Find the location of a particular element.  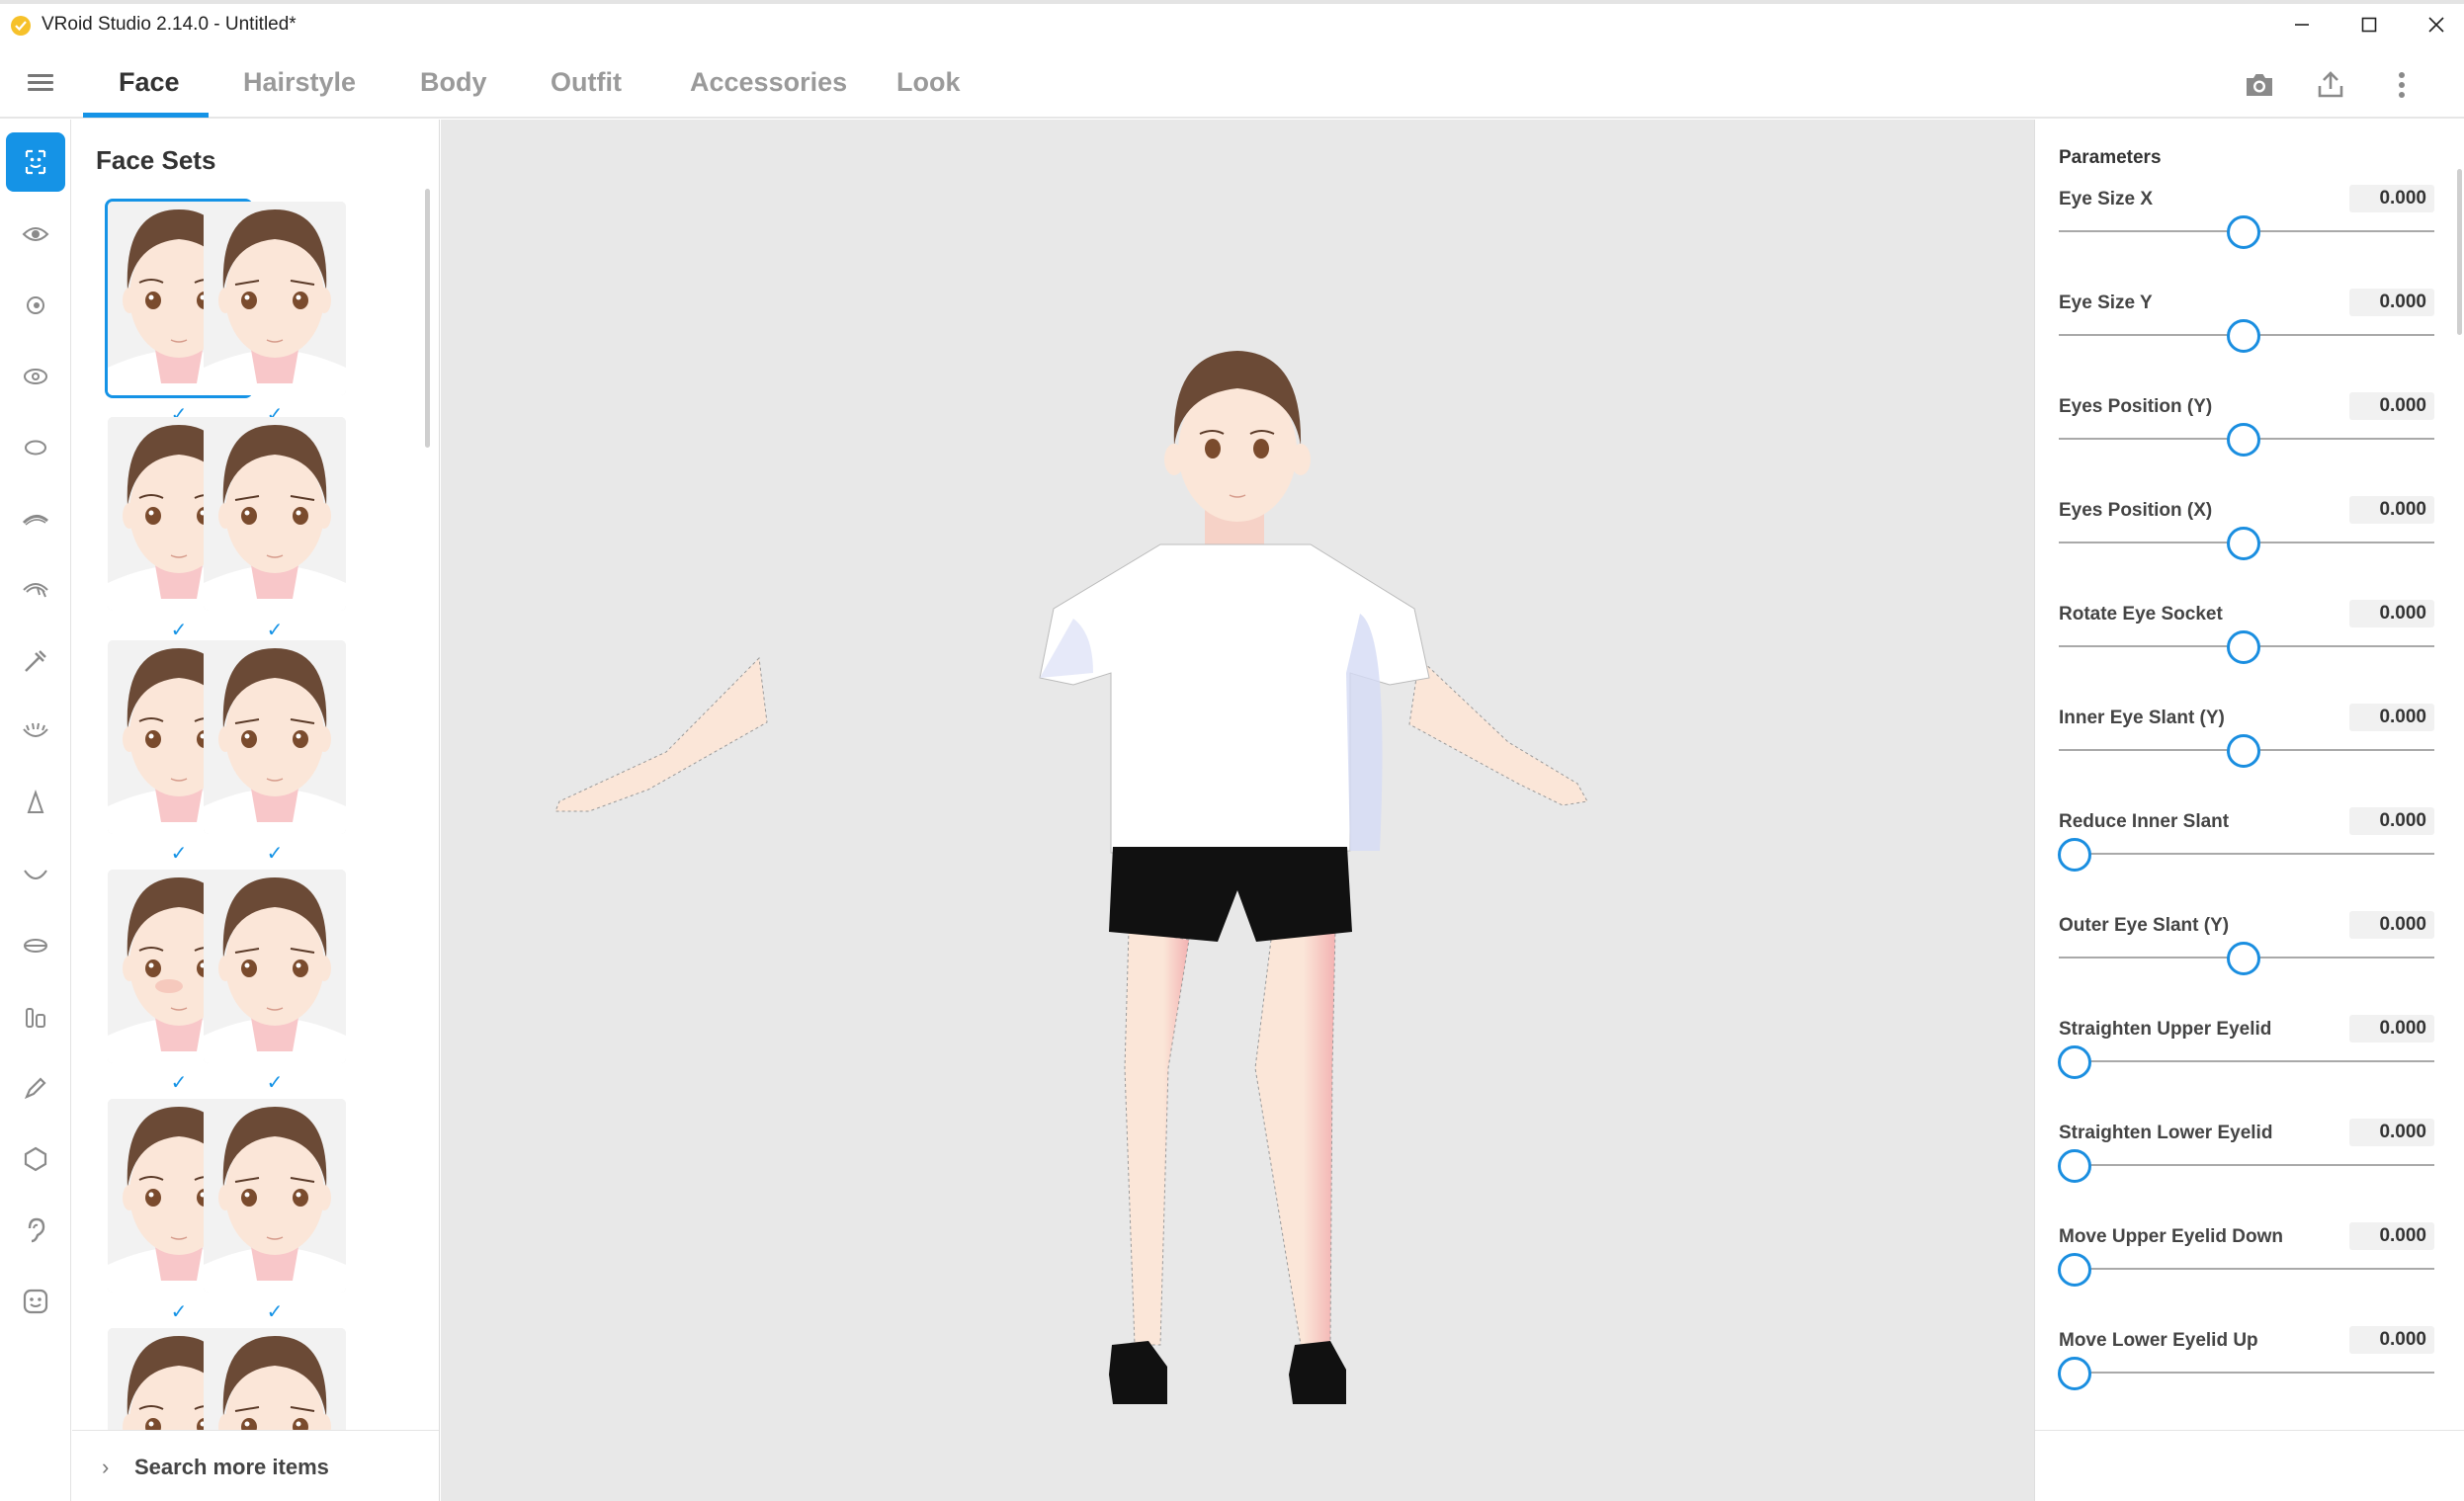

category-rail is located at coordinates (35, 811).